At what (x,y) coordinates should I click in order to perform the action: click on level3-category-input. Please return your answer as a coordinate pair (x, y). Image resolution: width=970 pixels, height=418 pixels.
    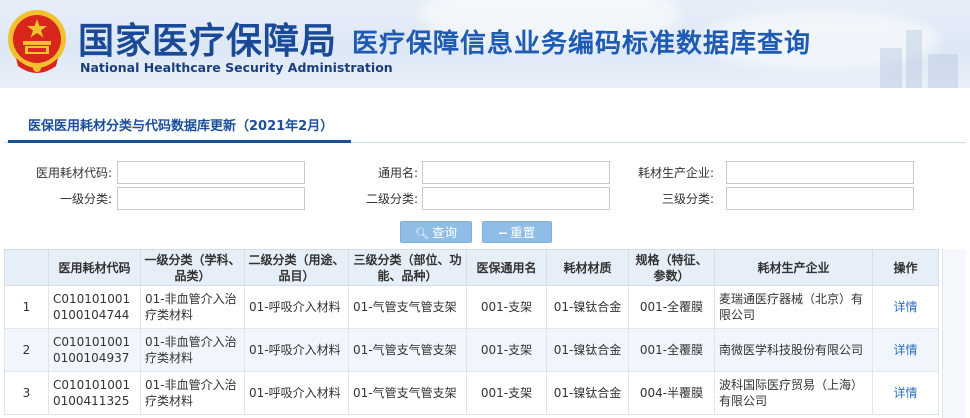
    Looking at the image, I should click on (820, 198).